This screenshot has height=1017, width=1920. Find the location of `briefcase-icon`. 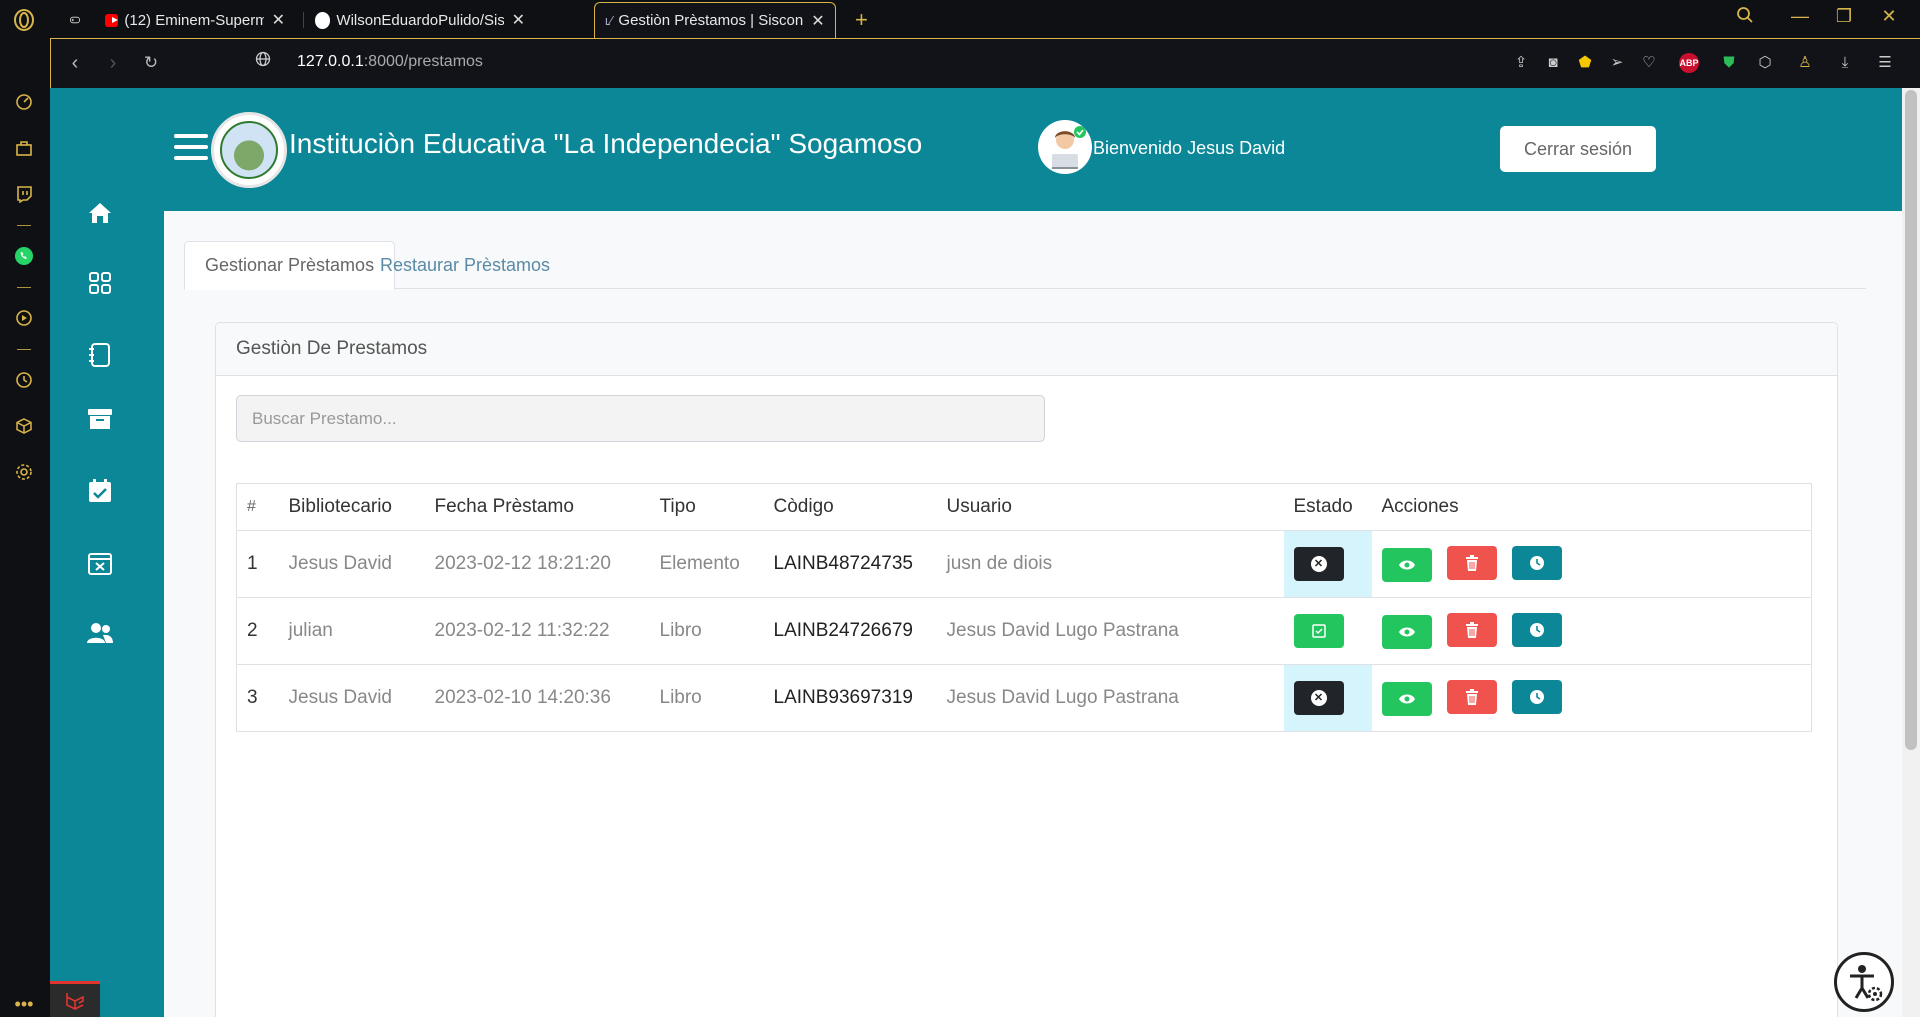

briefcase-icon is located at coordinates (24, 148).